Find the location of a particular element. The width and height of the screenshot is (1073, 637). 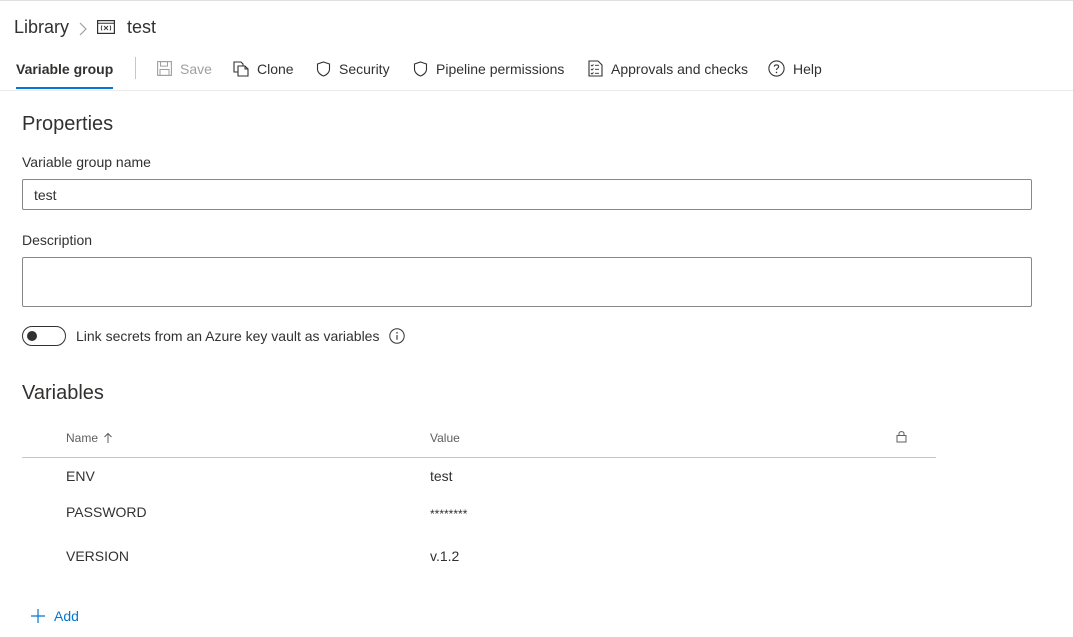

pipeline-permissions-button-label: Pipeline permissions is located at coordinates (500, 68).